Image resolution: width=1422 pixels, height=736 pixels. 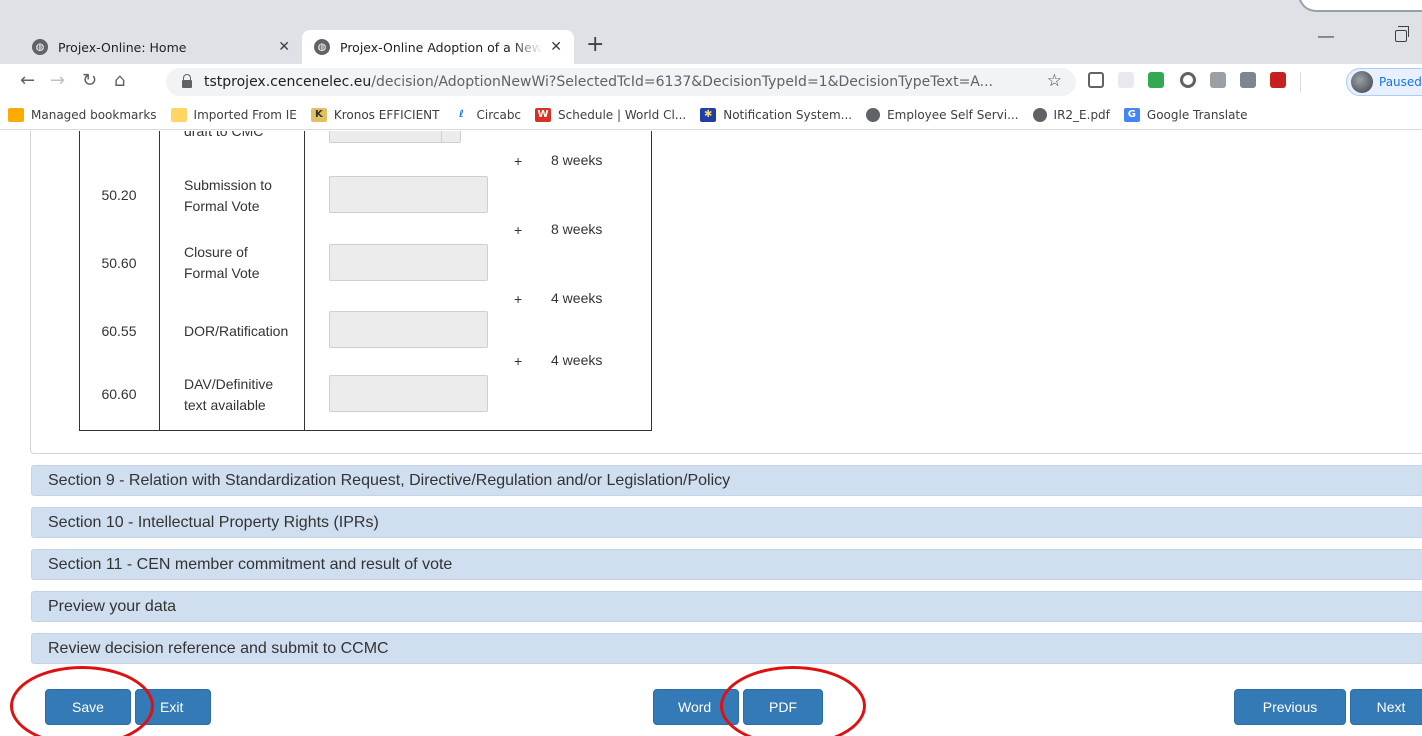 I want to click on milestone-code: 50.20, so click(x=119, y=195).